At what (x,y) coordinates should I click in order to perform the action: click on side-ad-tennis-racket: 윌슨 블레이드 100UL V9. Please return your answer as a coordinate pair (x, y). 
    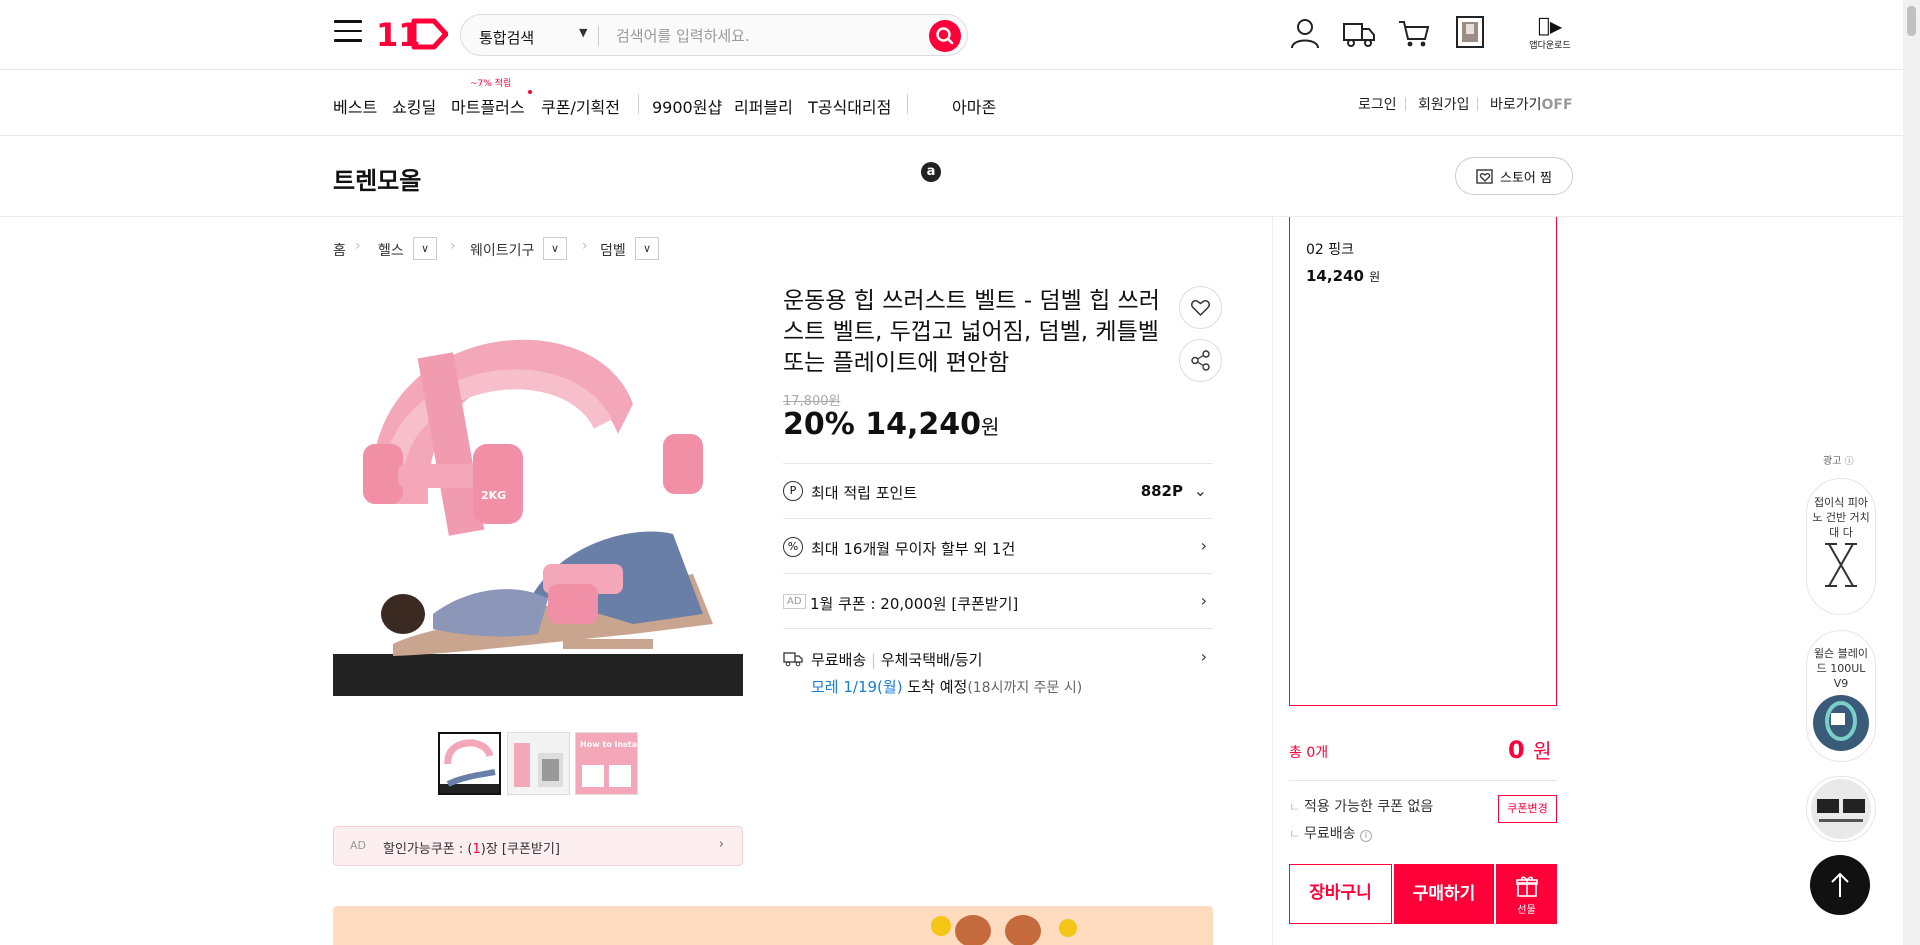
    Looking at the image, I should click on (1841, 696).